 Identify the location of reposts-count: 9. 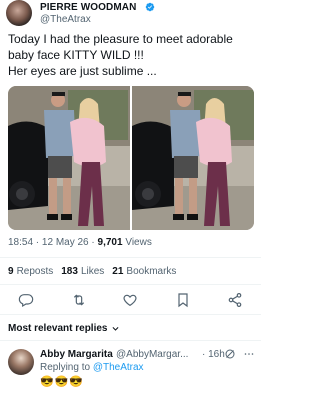
(11, 271).